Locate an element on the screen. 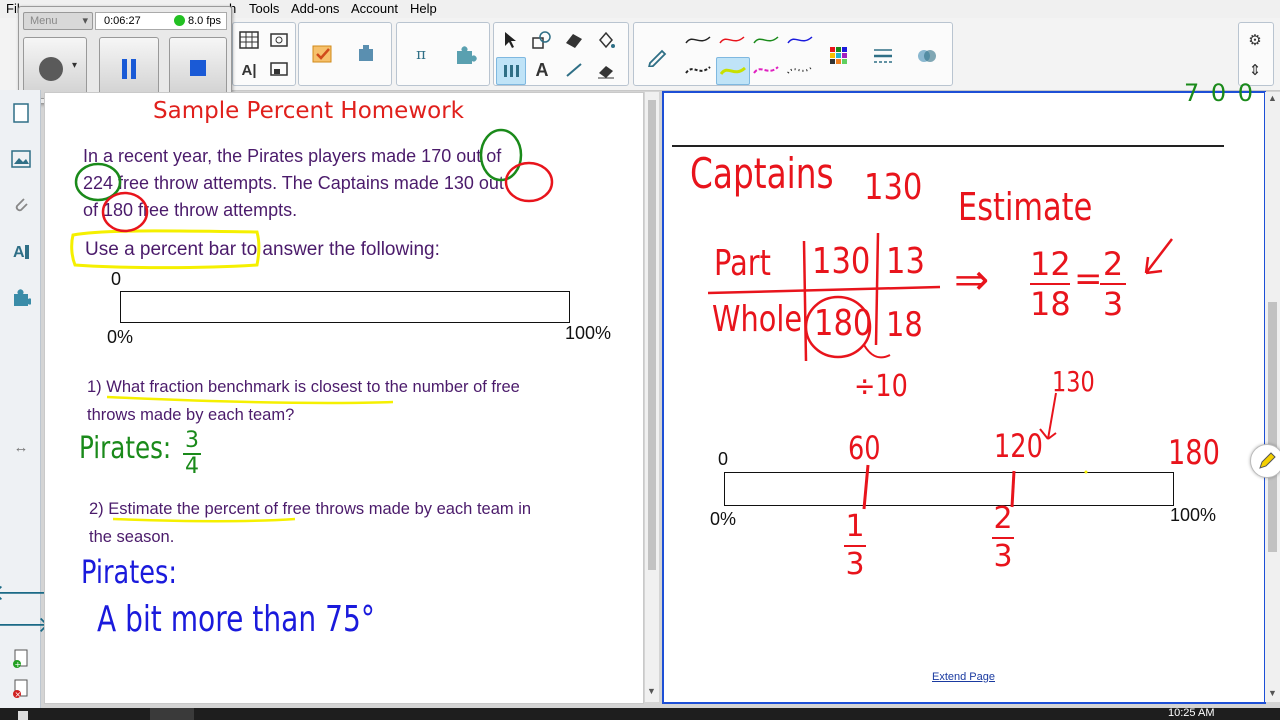 This screenshot has height=720, width=1280. extend-page-link: Extend Page is located at coordinates (963, 677).